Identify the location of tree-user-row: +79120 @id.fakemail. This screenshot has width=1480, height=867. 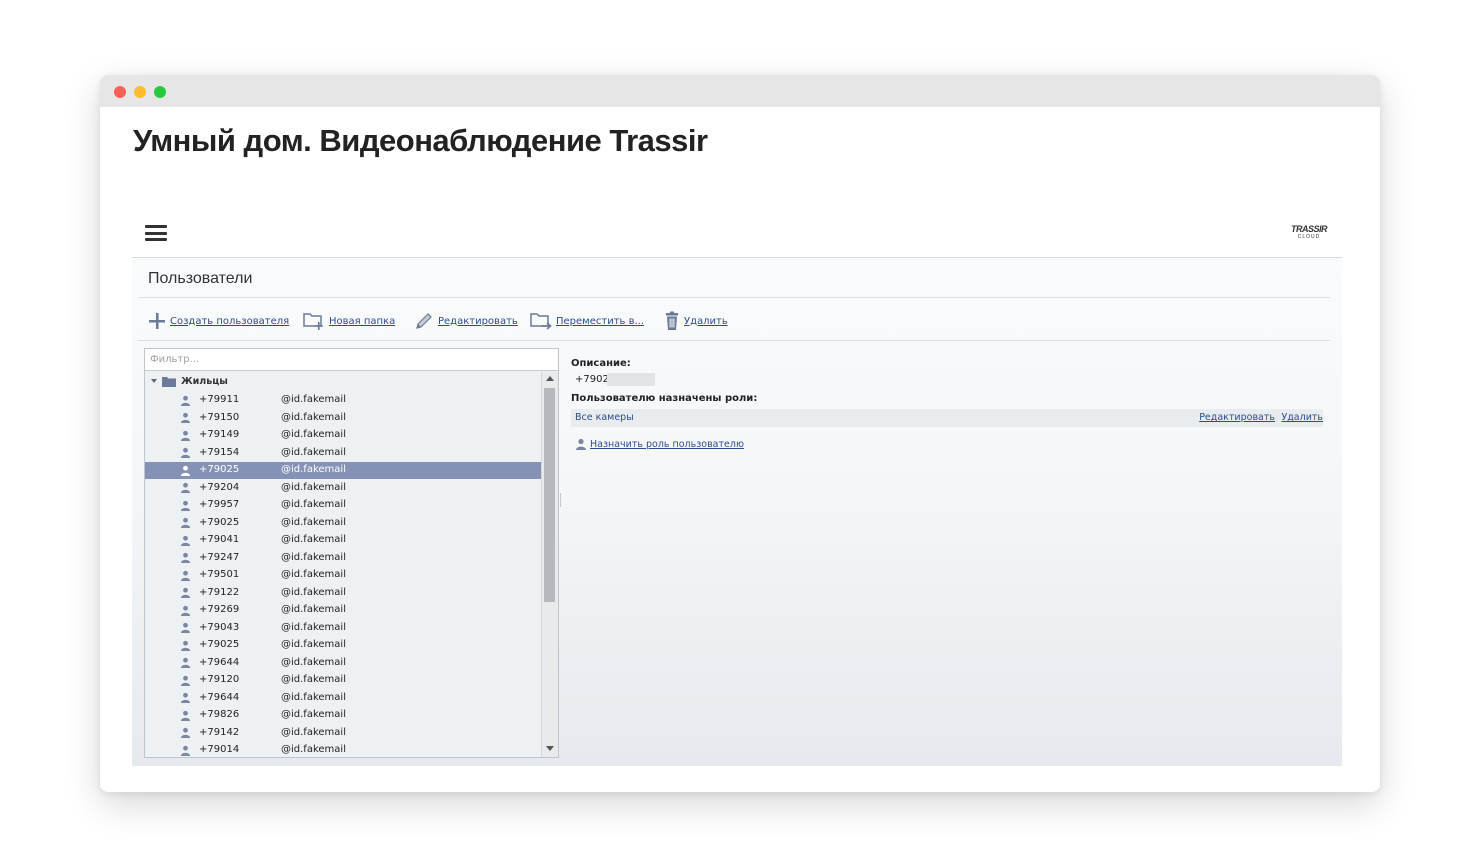
(343, 680).